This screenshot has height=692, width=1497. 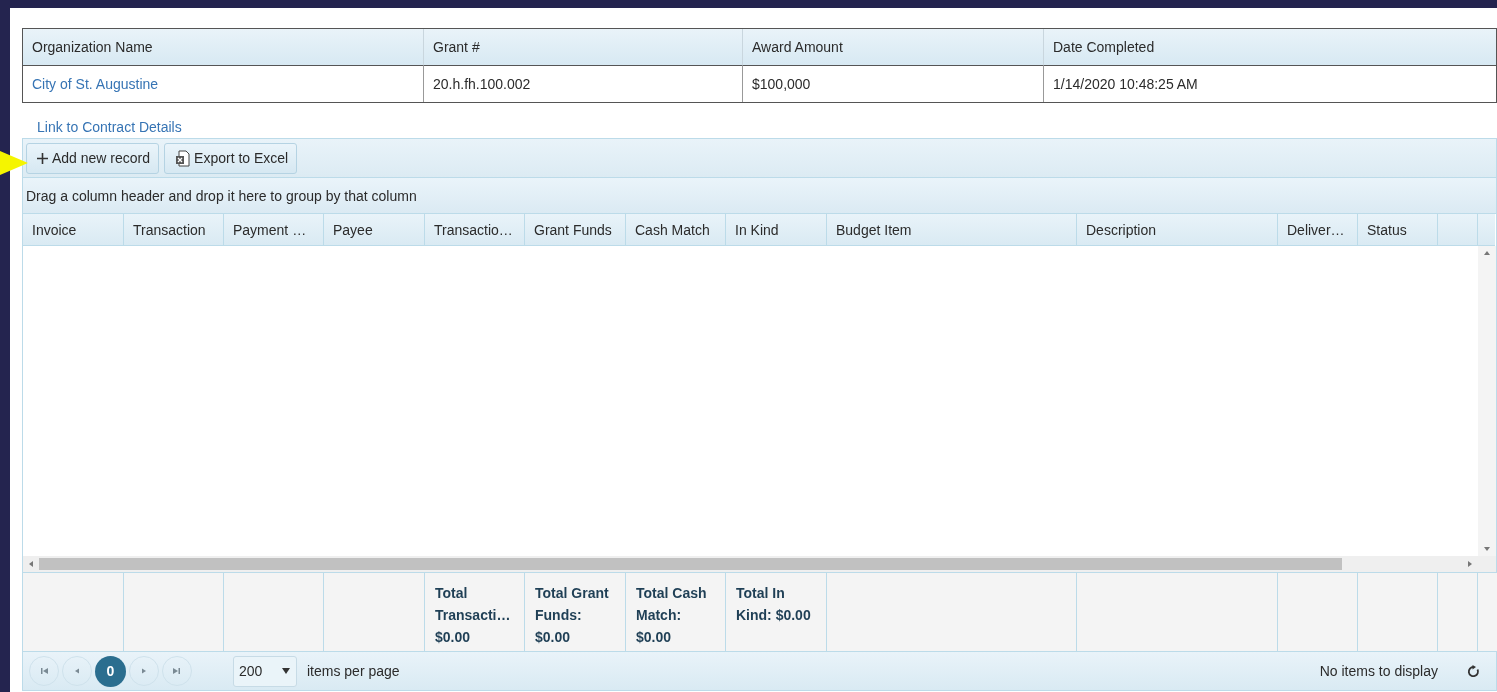 I want to click on column-header: Date Completed, so click(x=1269, y=47).